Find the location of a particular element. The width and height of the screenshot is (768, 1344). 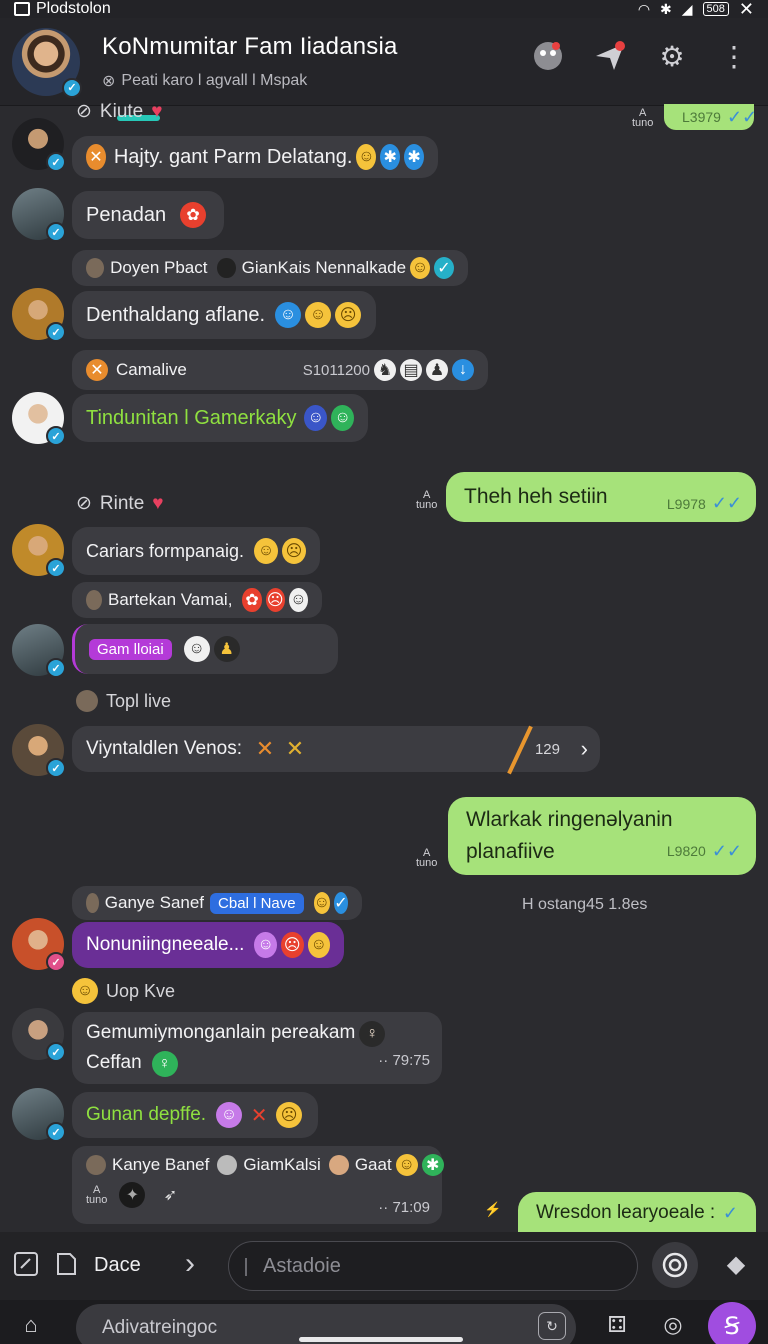

sticker-icon: ♟ is located at coordinates (226, 649).